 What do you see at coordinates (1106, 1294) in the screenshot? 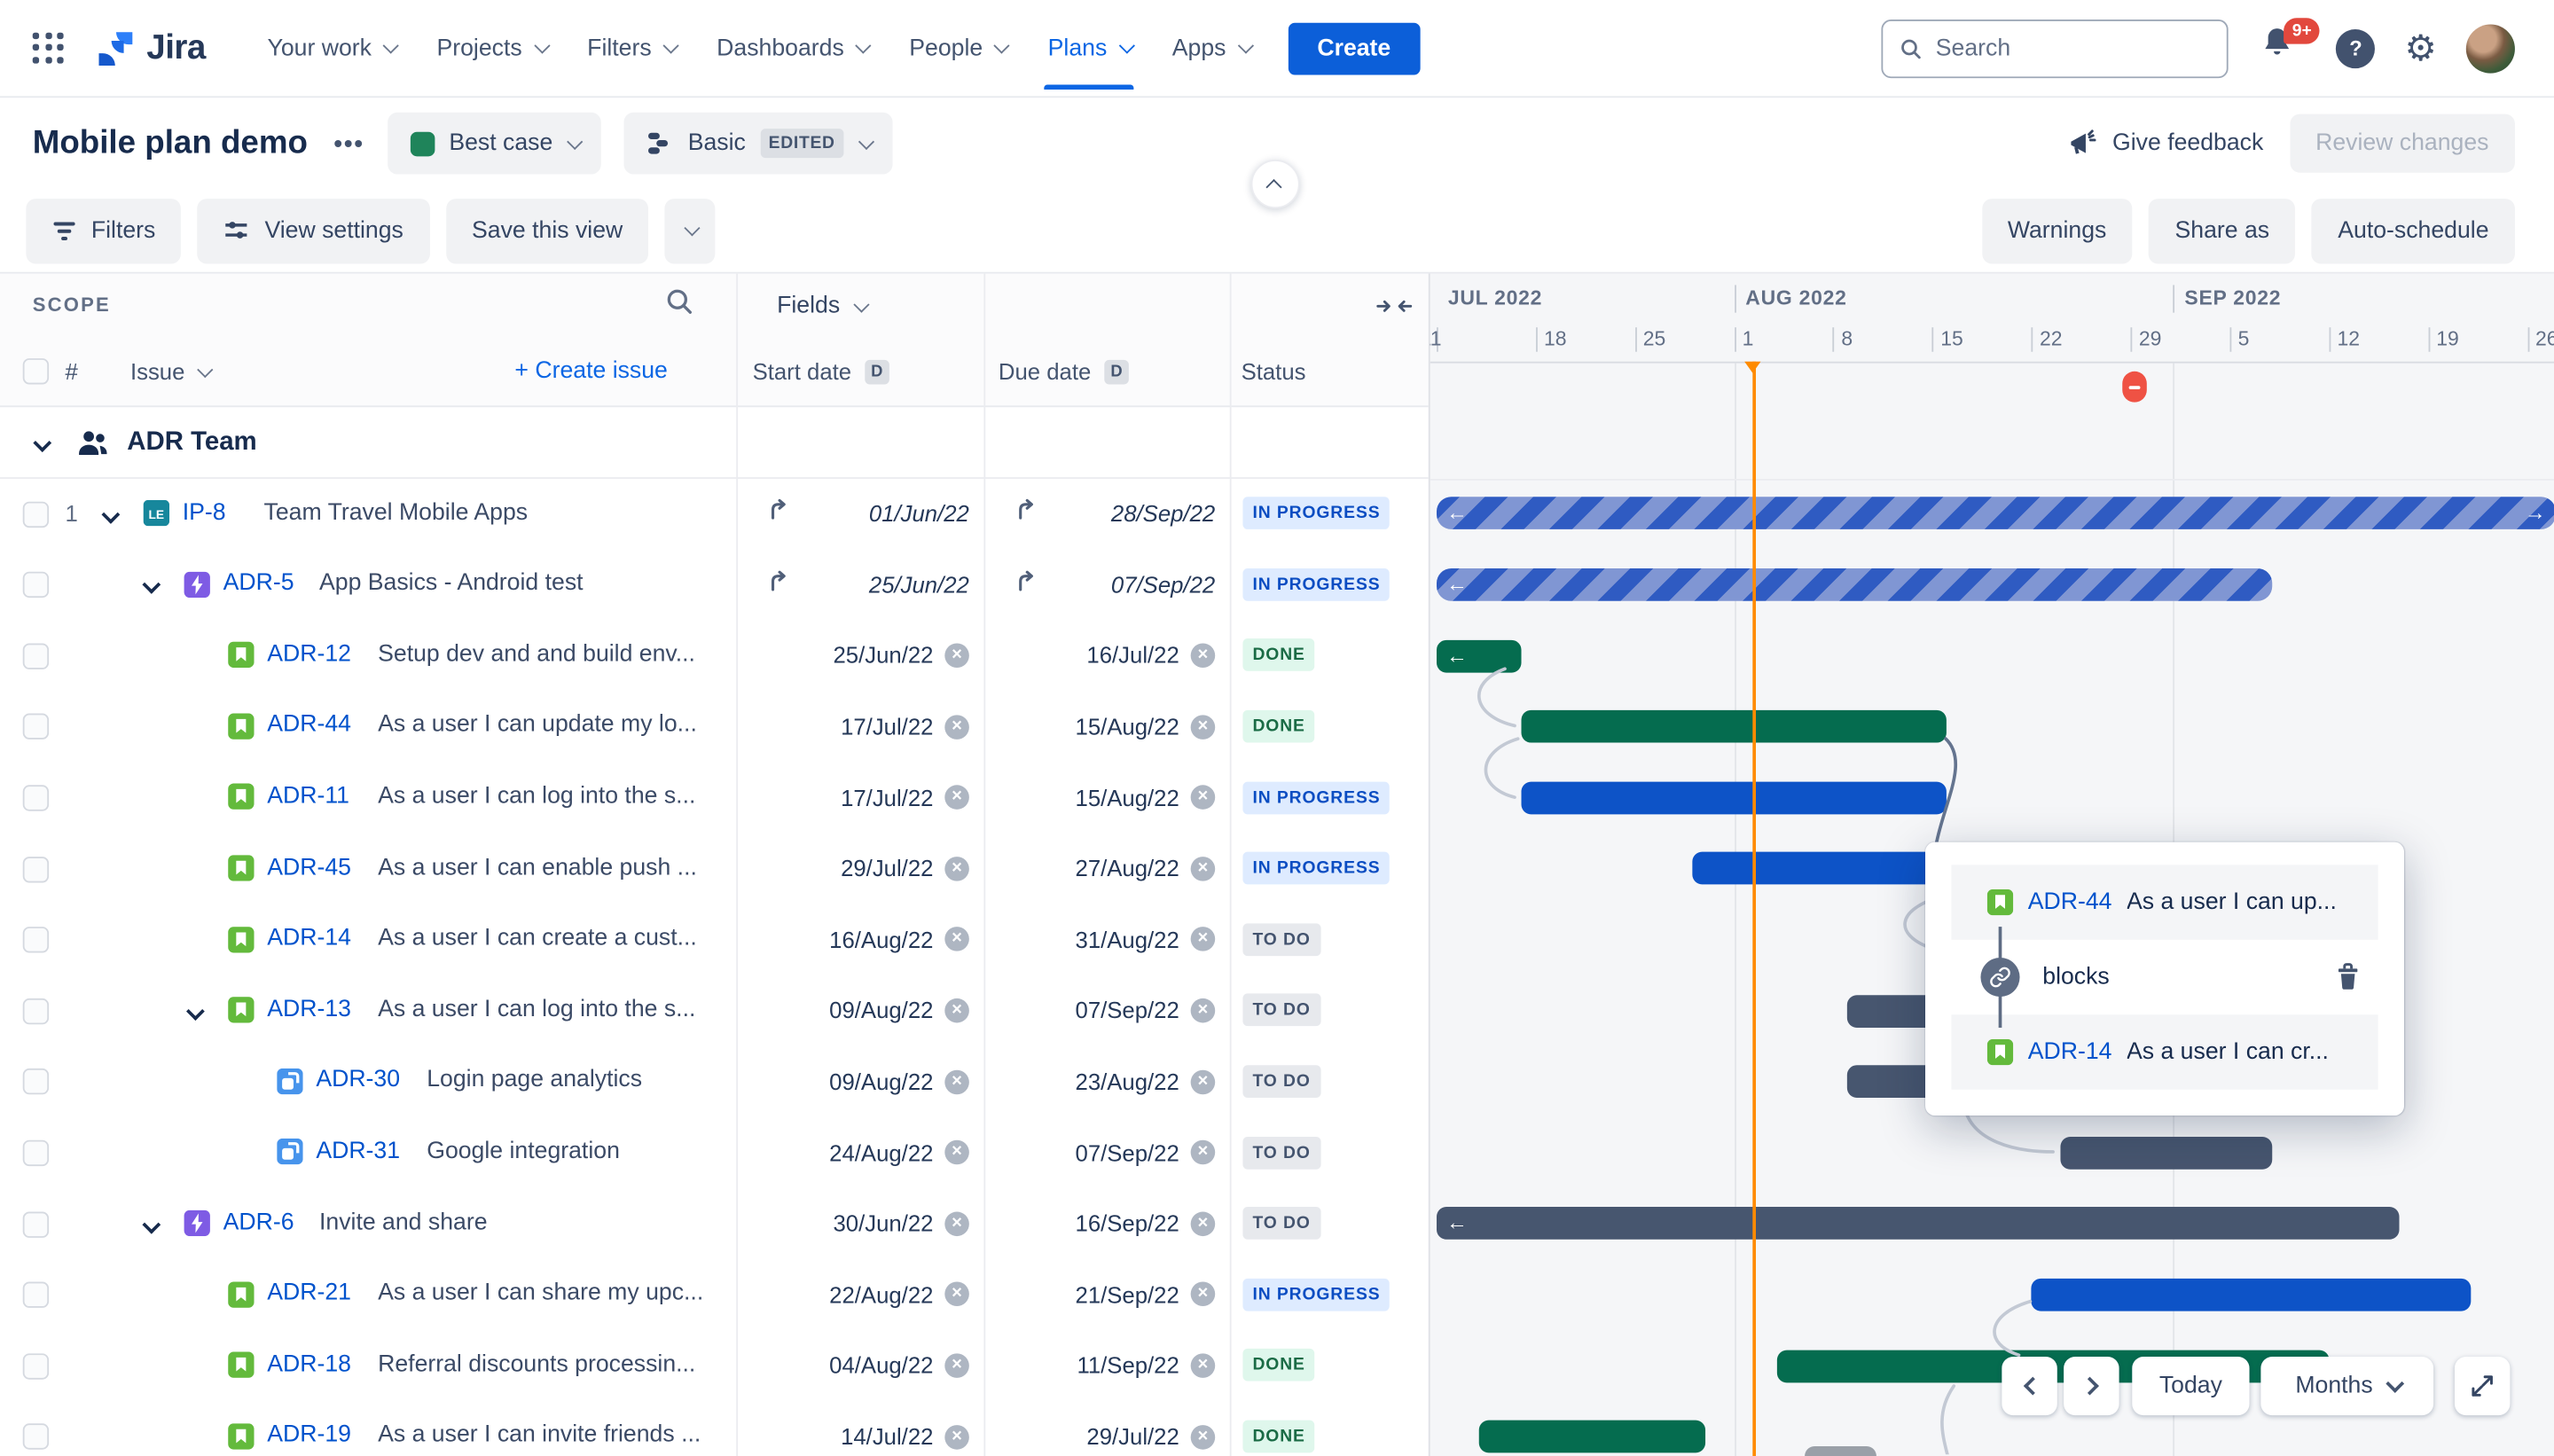
I see `due-date-cell: 21/Sep/22 ×` at bounding box center [1106, 1294].